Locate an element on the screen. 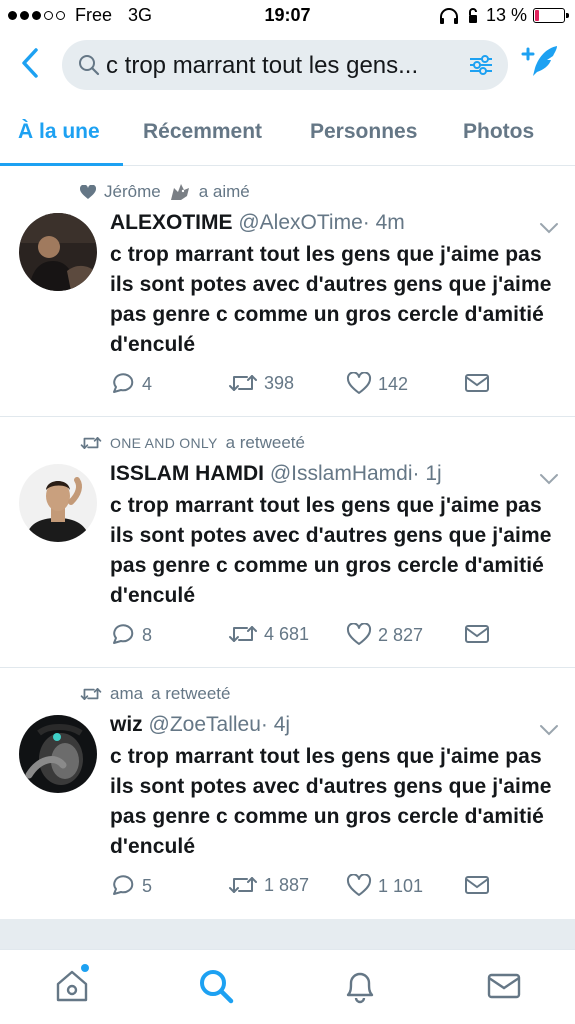 The height and width of the screenshot is (1024, 575). display-name: ISSLAM HAMDI is located at coordinates (187, 473).